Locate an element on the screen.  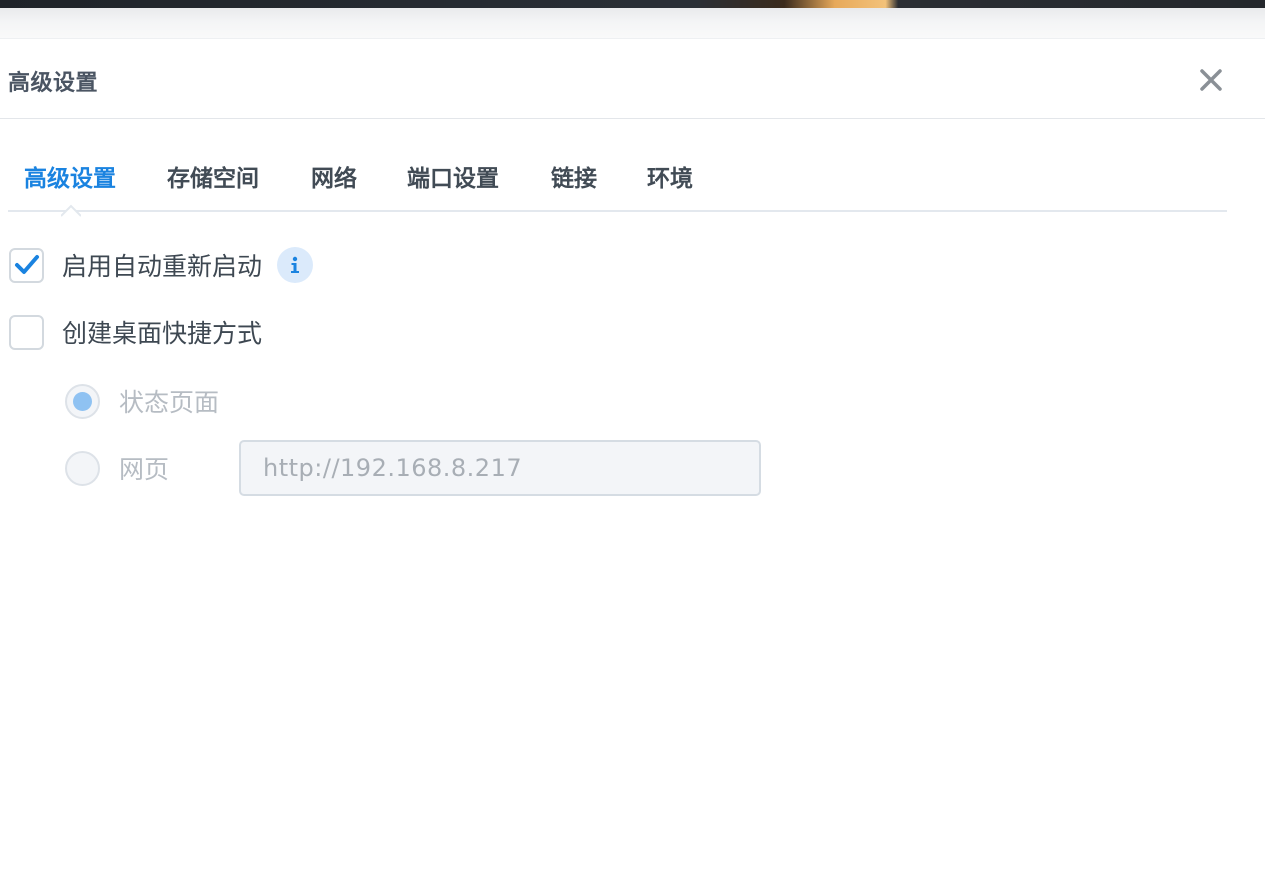
auto-restart-checkbox is located at coordinates (26, 265).